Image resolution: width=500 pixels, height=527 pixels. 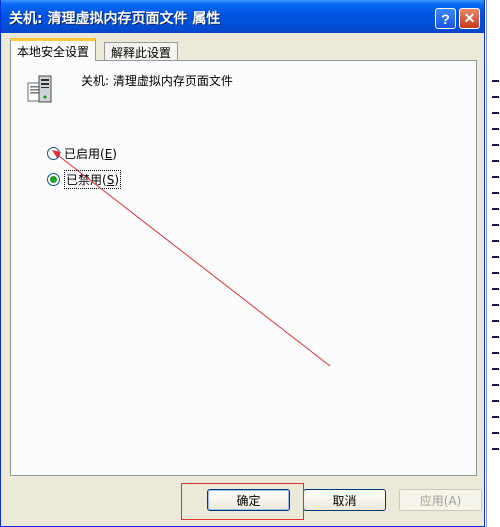 What do you see at coordinates (344, 500) in the screenshot?
I see `cancel-button: 取消` at bounding box center [344, 500].